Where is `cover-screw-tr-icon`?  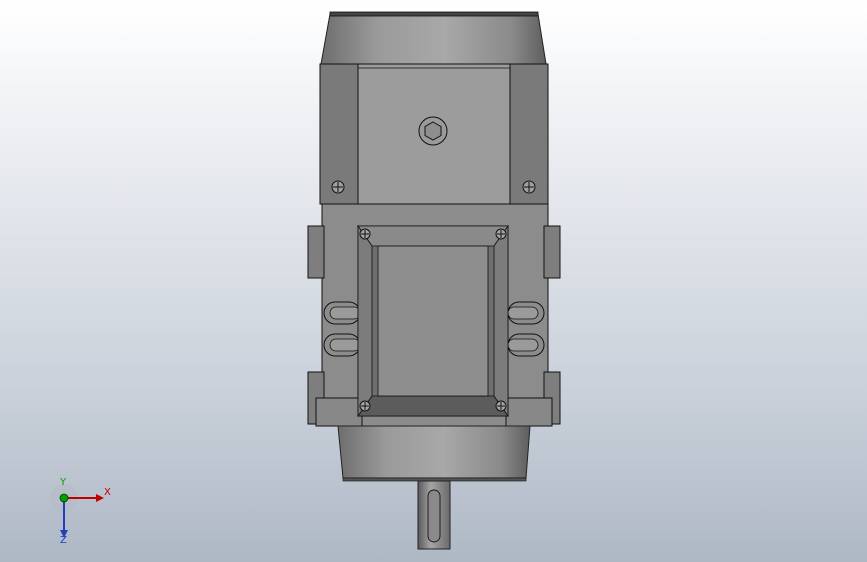
cover-screw-tr-icon is located at coordinates (501, 234).